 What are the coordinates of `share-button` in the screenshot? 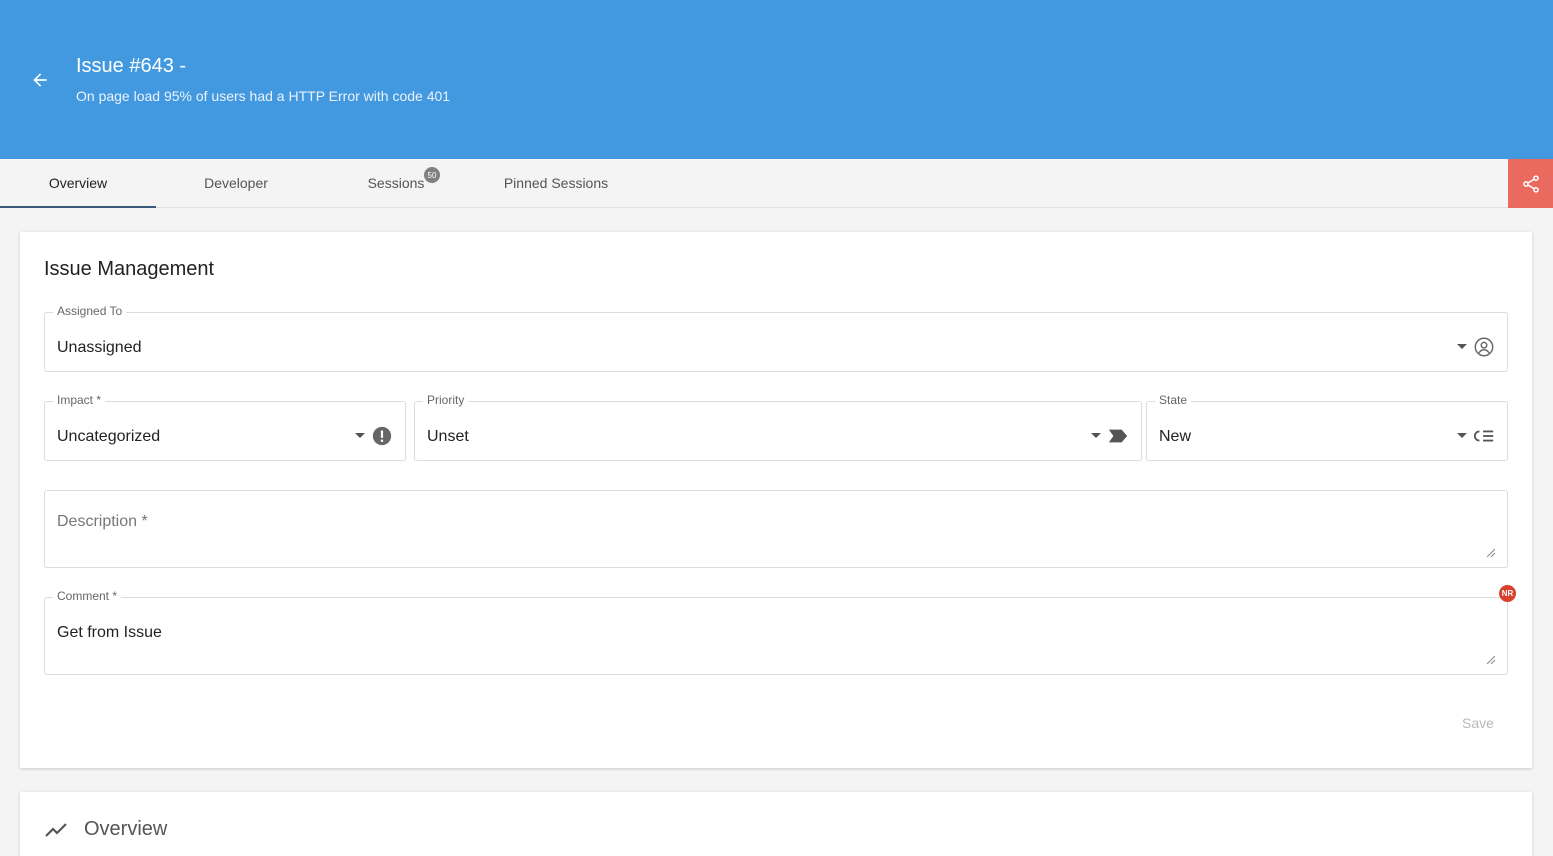 It's located at (1530, 183).